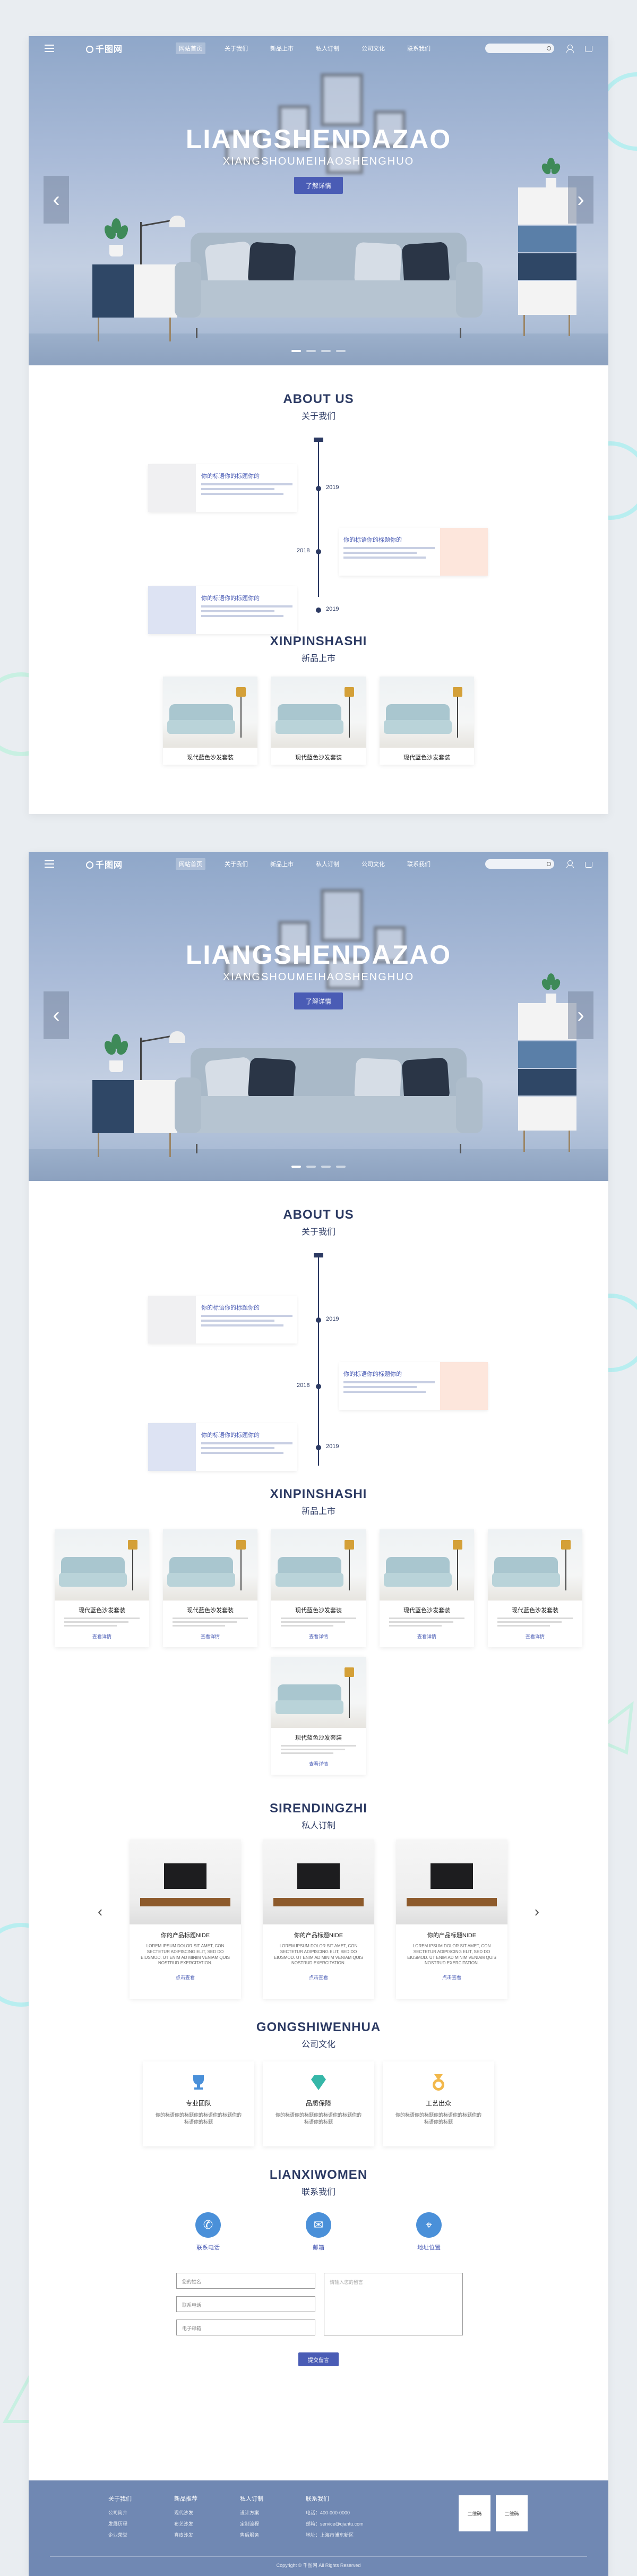  I want to click on footer-column: 新品推荐 现代沙发 布艺沙发 真皮沙发, so click(185, 2518).